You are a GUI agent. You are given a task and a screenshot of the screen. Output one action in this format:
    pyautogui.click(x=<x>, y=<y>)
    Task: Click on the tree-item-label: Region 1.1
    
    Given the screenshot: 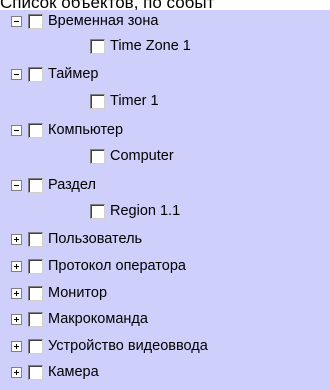 What is the action you would take?
    pyautogui.click(x=145, y=211)
    